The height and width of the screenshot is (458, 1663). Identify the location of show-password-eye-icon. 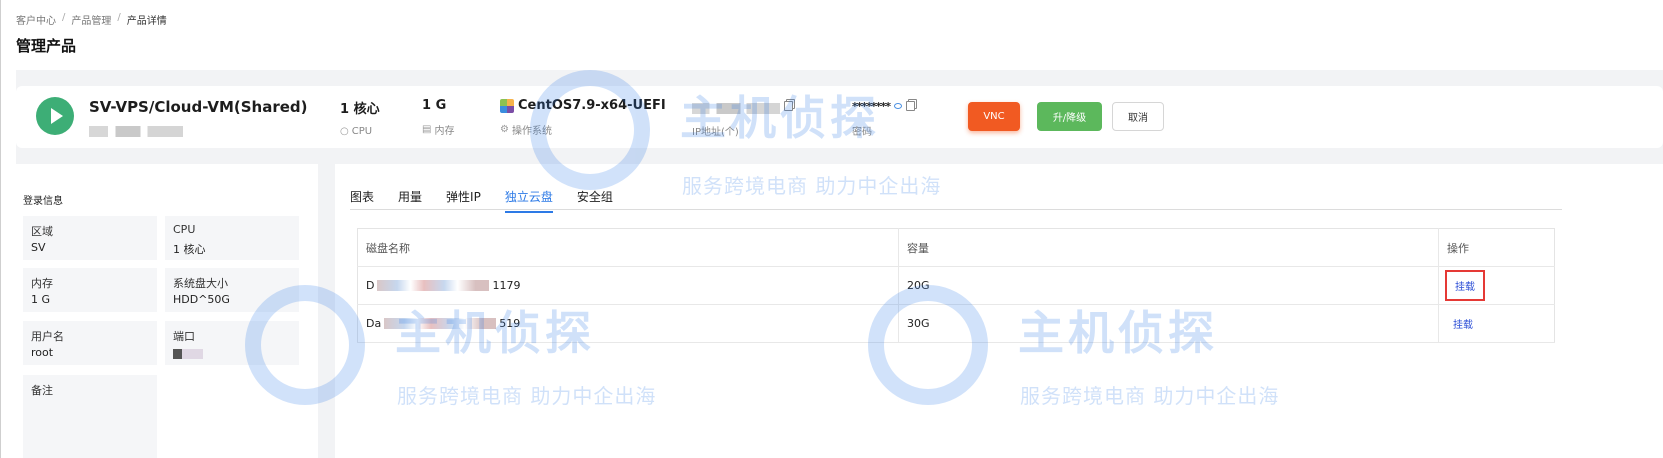
(898, 106).